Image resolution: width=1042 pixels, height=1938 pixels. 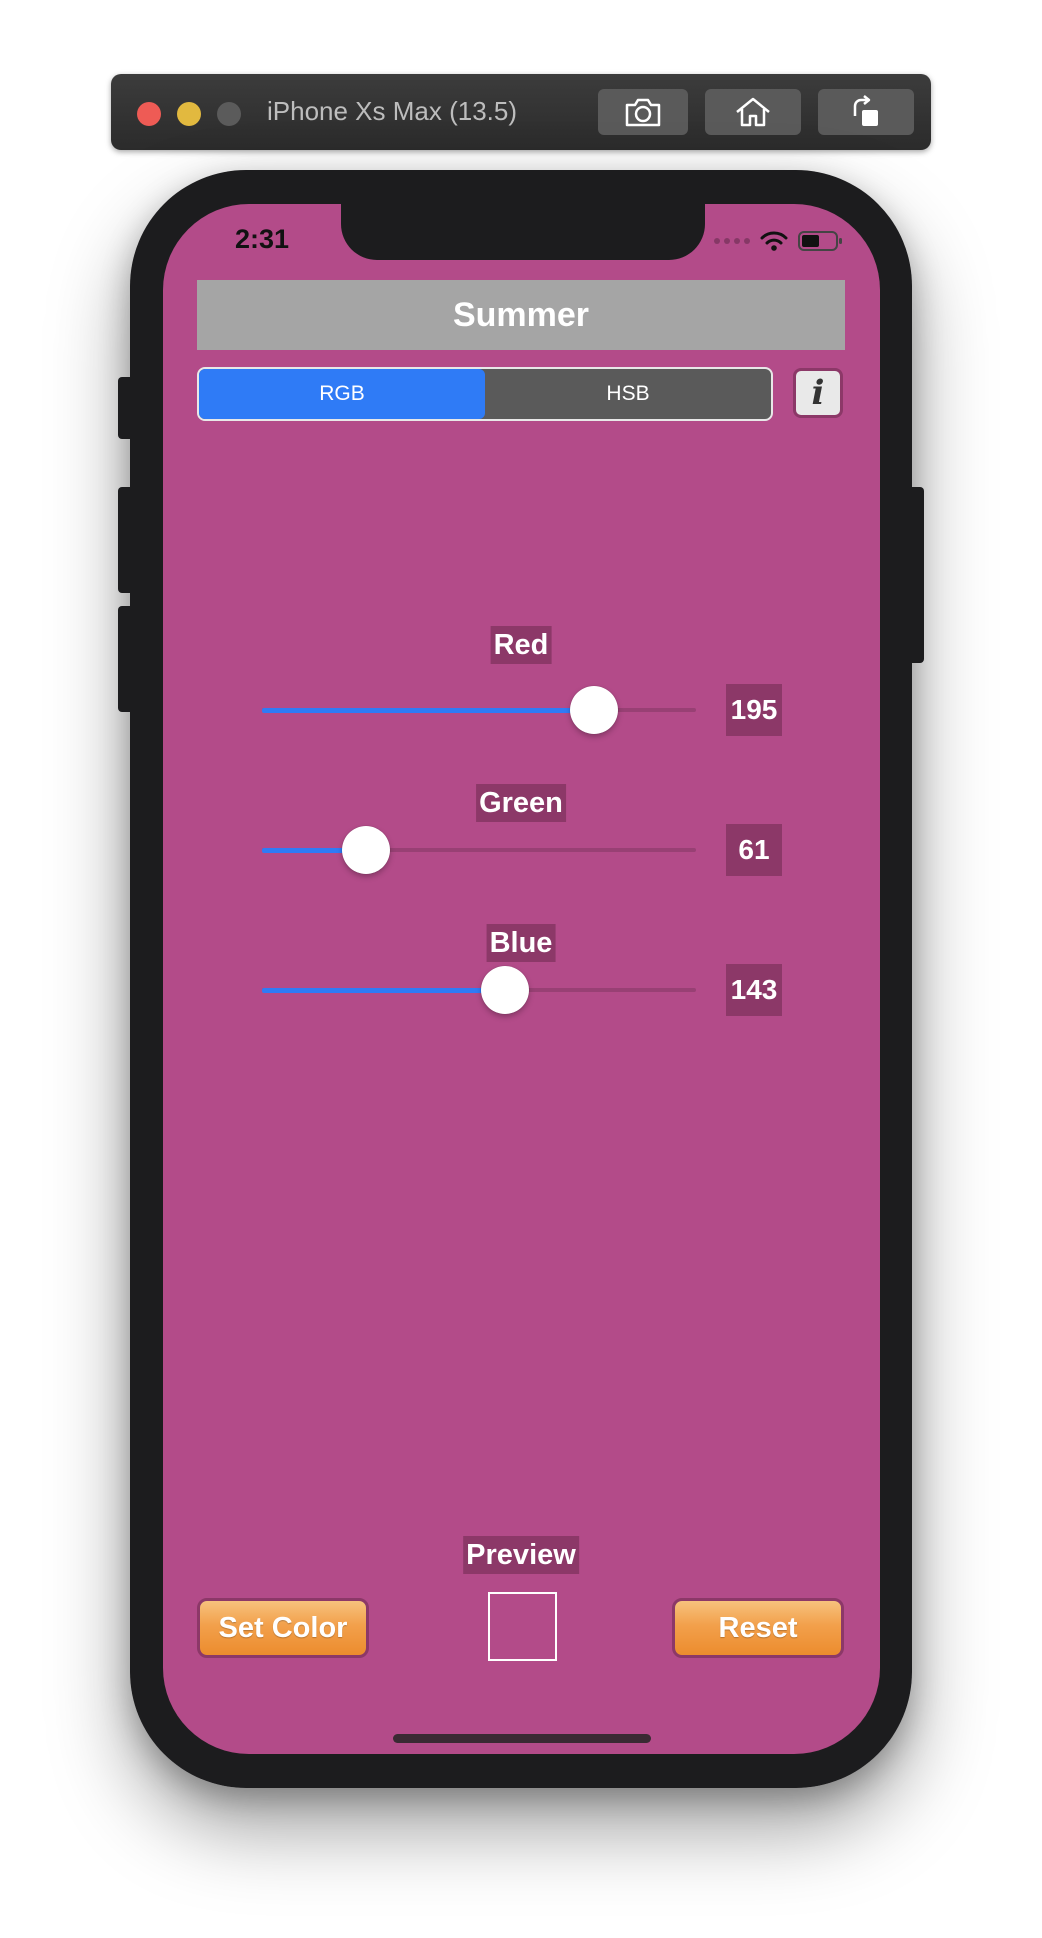 What do you see at coordinates (521, 112) in the screenshot?
I see `simulator-title-bar: iPhone Xs Max (13.5)` at bounding box center [521, 112].